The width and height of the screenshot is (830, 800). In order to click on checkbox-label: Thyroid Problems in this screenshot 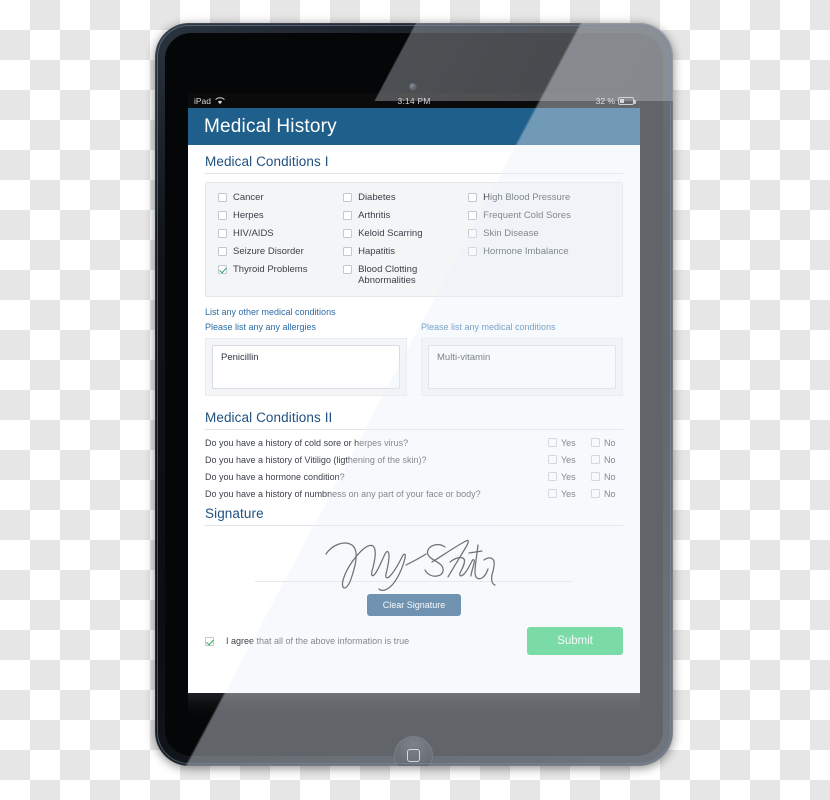, I will do `click(270, 269)`.